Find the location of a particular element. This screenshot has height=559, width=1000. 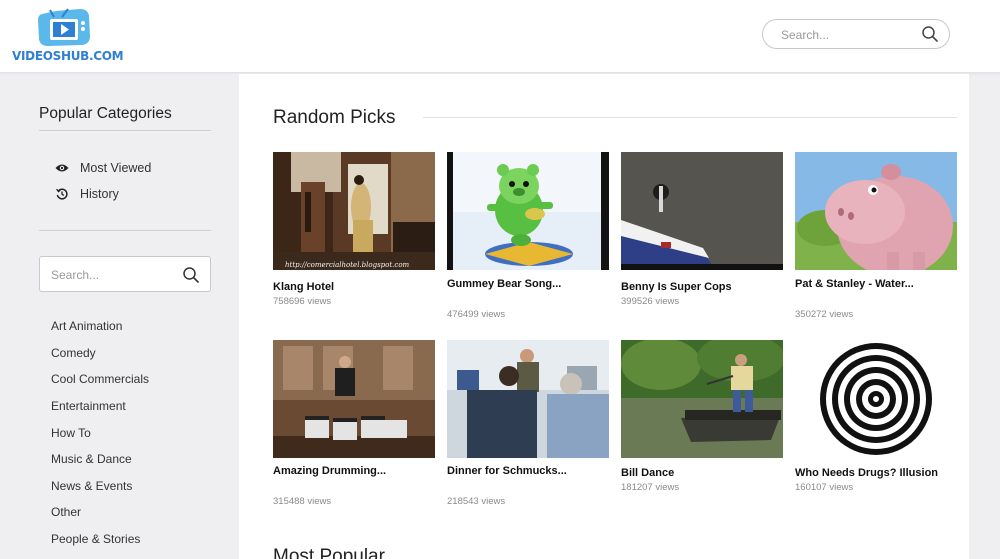

video-card: Pat & Stanley - Water... 350272 views is located at coordinates (876, 236).